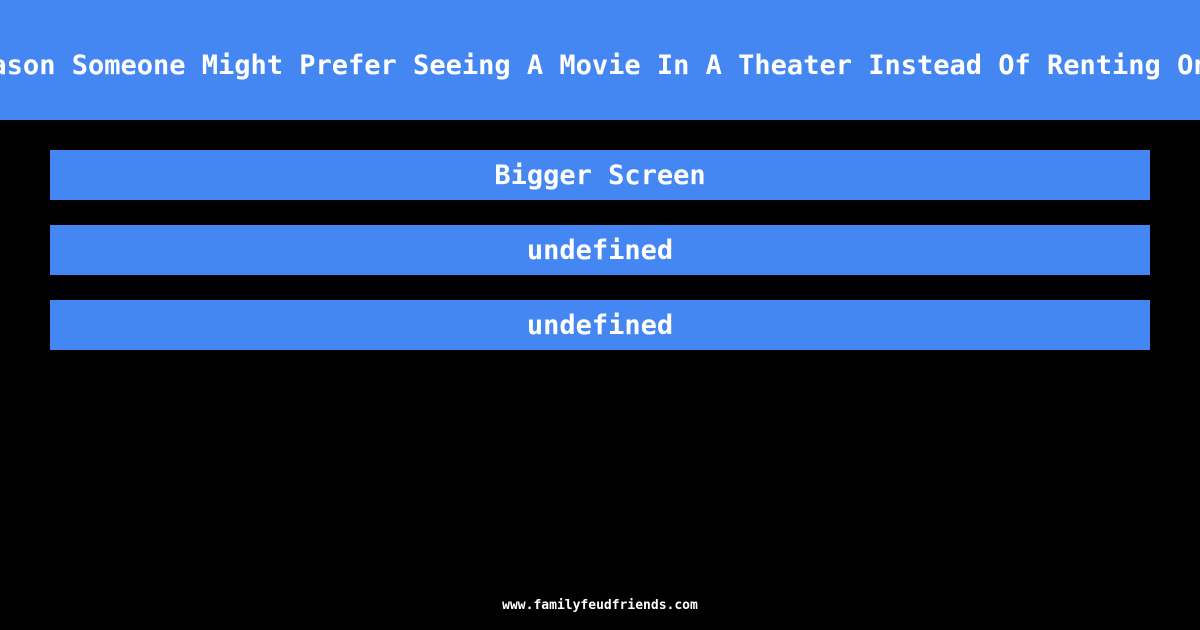  What do you see at coordinates (600, 605) in the screenshot?
I see `site-url: www.familyfeudfriends.com` at bounding box center [600, 605].